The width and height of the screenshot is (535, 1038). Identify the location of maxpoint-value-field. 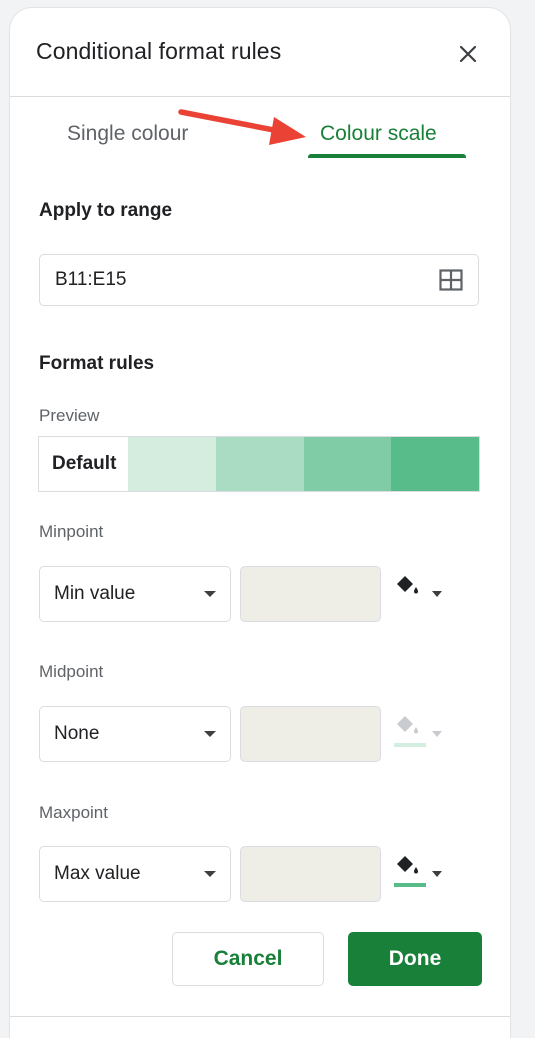
(310, 874).